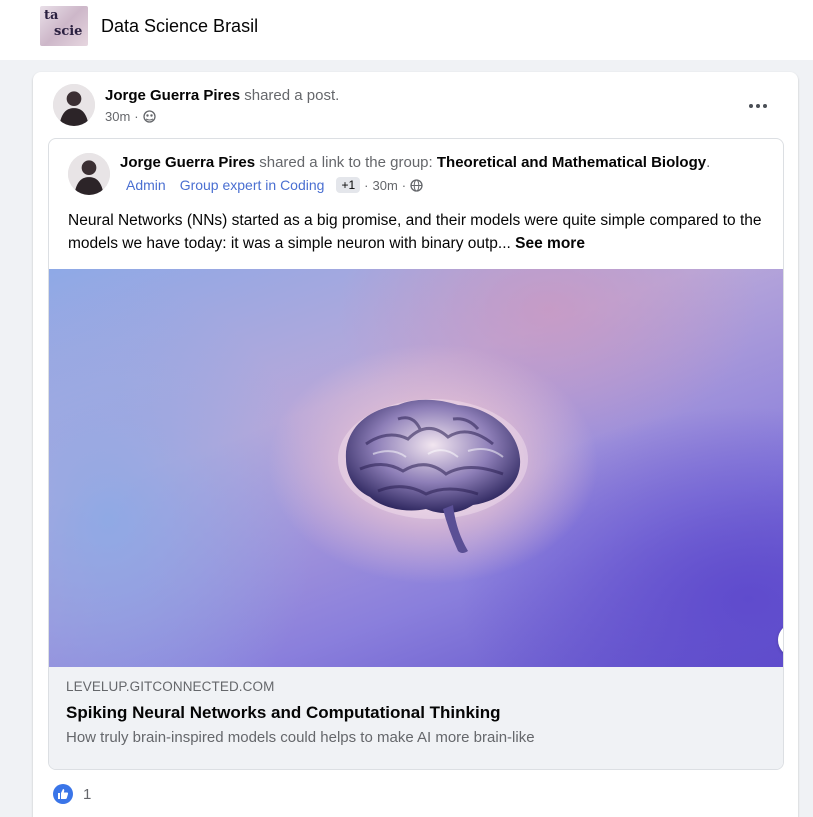 The image size is (813, 817). Describe the element at coordinates (89, 174) in the screenshot. I see `shared-author-avatar` at that location.